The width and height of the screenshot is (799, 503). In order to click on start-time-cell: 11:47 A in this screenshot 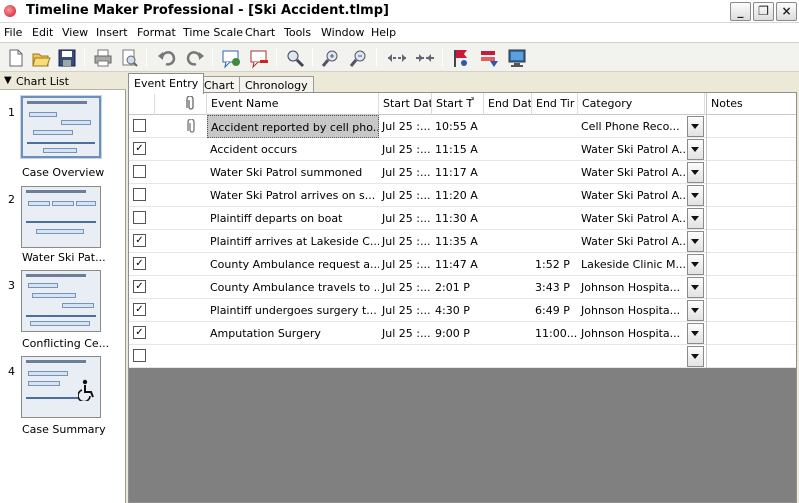, I will do `click(458, 264)`.